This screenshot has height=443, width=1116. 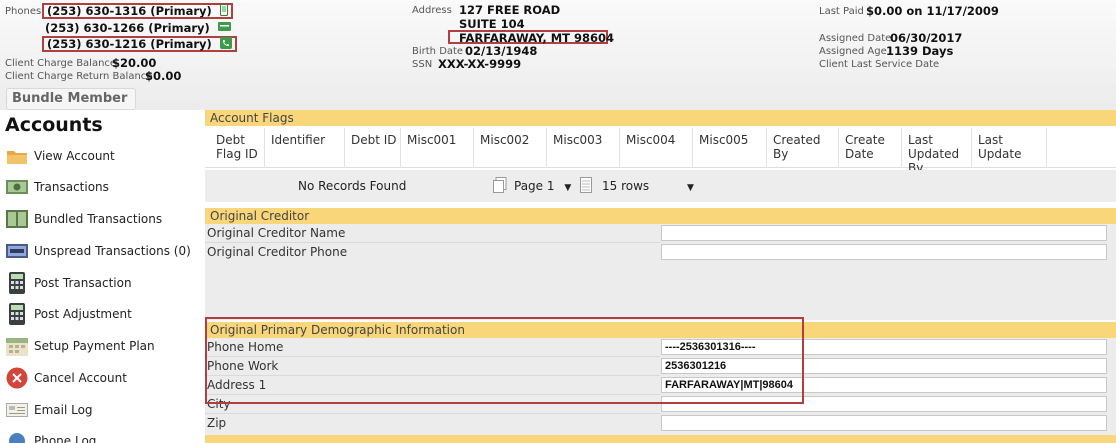 I want to click on email-icon, so click(x=17, y=410).